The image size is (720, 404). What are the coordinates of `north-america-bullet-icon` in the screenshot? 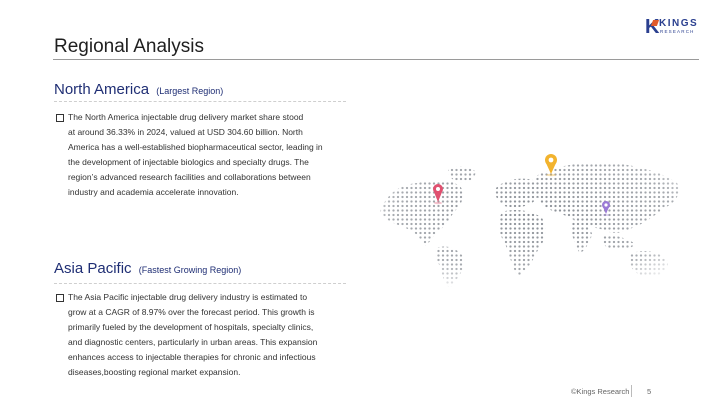 It's located at (60, 118).